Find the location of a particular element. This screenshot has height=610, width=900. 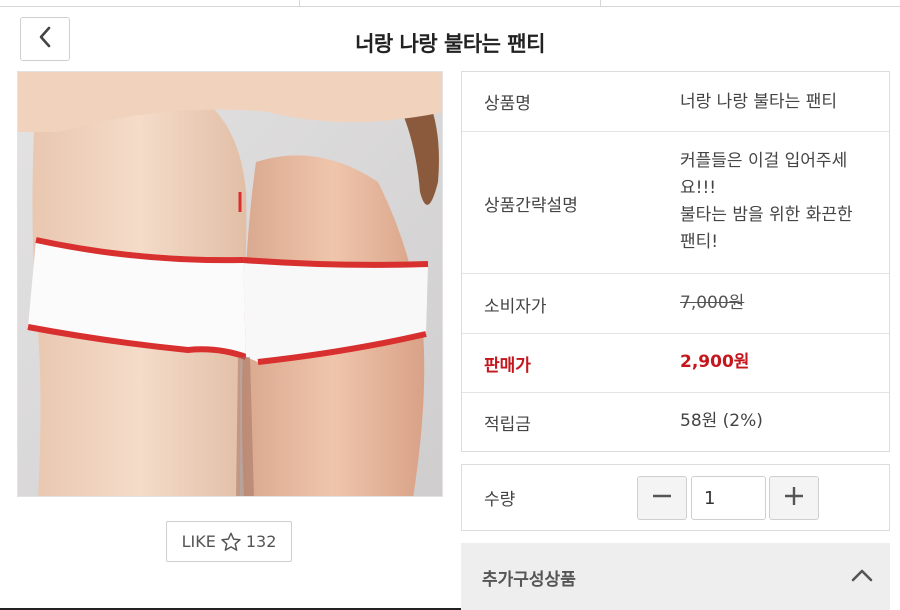

like-count: 132 is located at coordinates (261, 541).